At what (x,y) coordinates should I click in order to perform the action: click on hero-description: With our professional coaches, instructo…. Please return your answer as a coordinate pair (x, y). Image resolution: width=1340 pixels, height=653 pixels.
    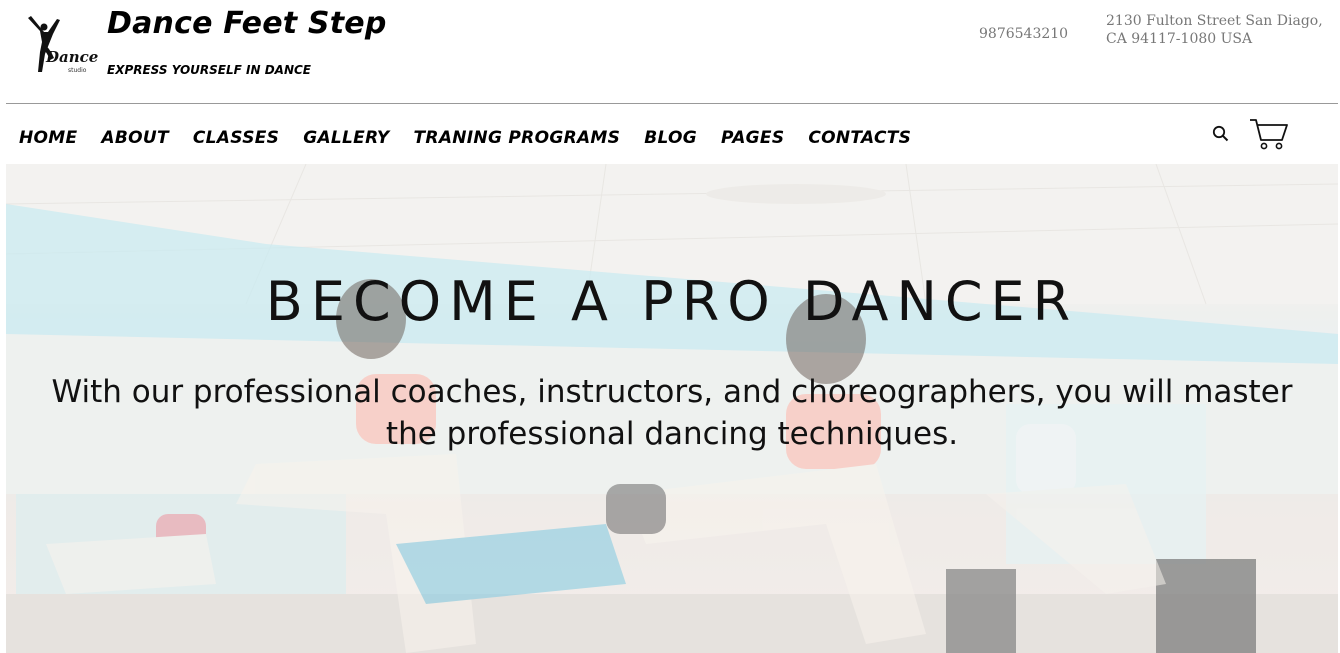
    Looking at the image, I should click on (672, 413).